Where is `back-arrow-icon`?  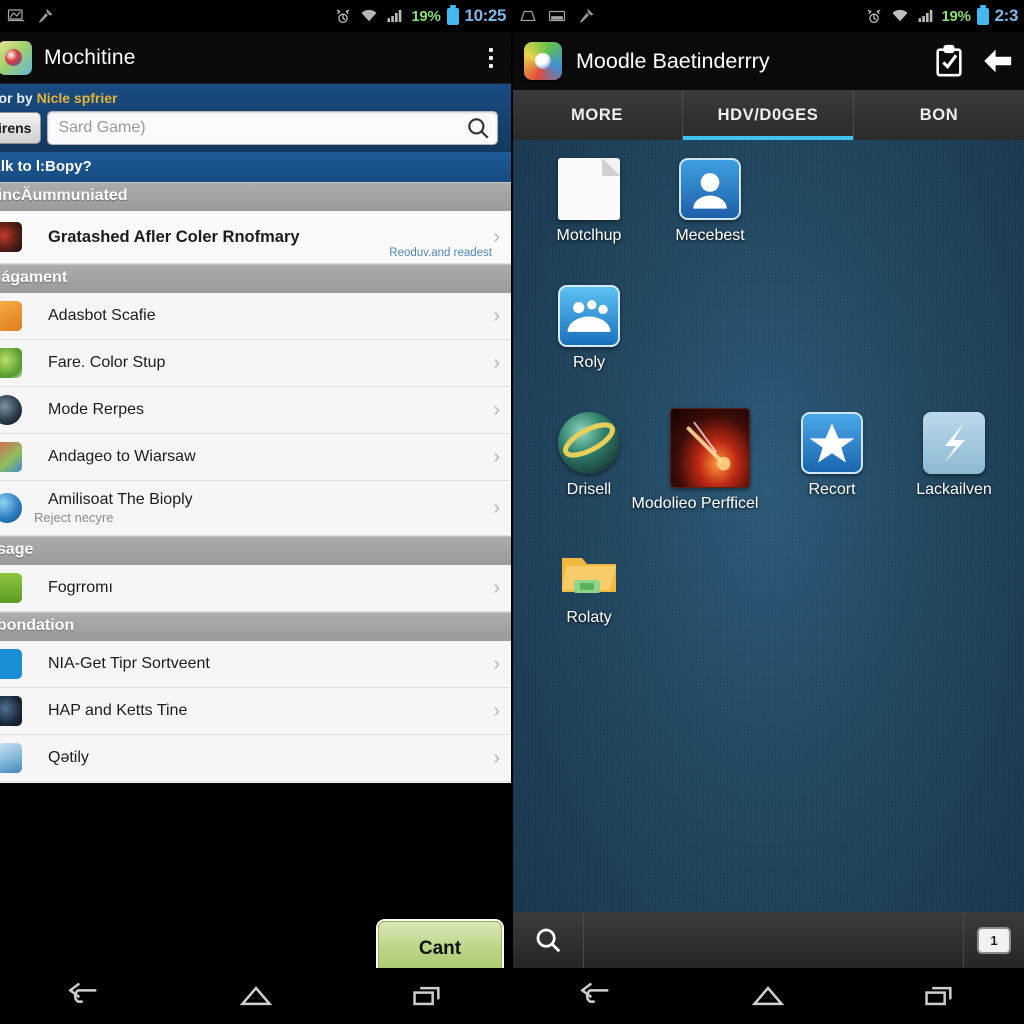
back-arrow-icon is located at coordinates (997, 61).